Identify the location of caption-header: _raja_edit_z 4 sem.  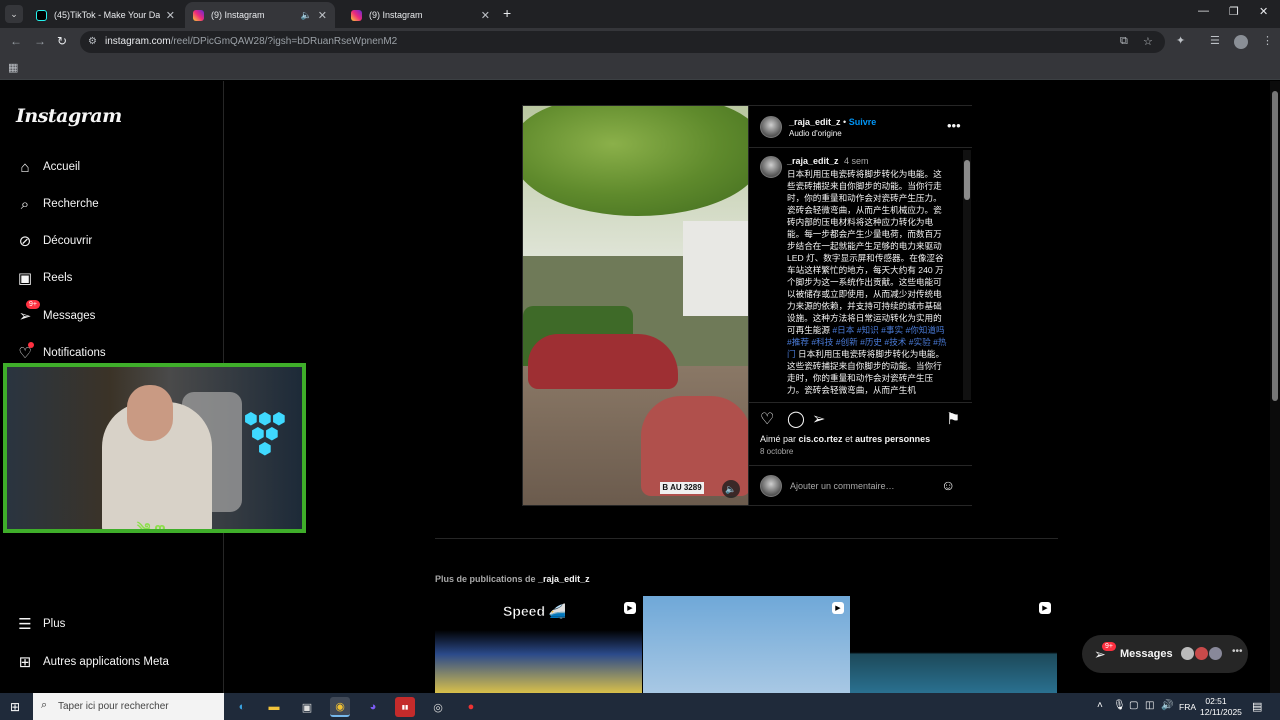
(828, 161).